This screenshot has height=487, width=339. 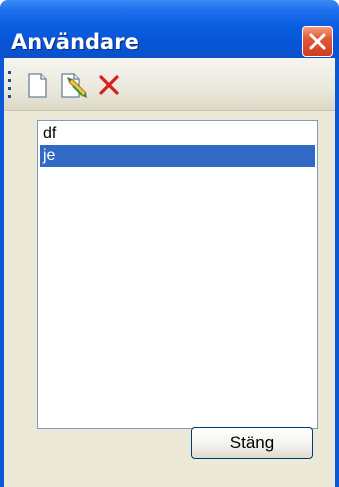 What do you see at coordinates (73, 85) in the screenshot?
I see `edit-user-button` at bounding box center [73, 85].